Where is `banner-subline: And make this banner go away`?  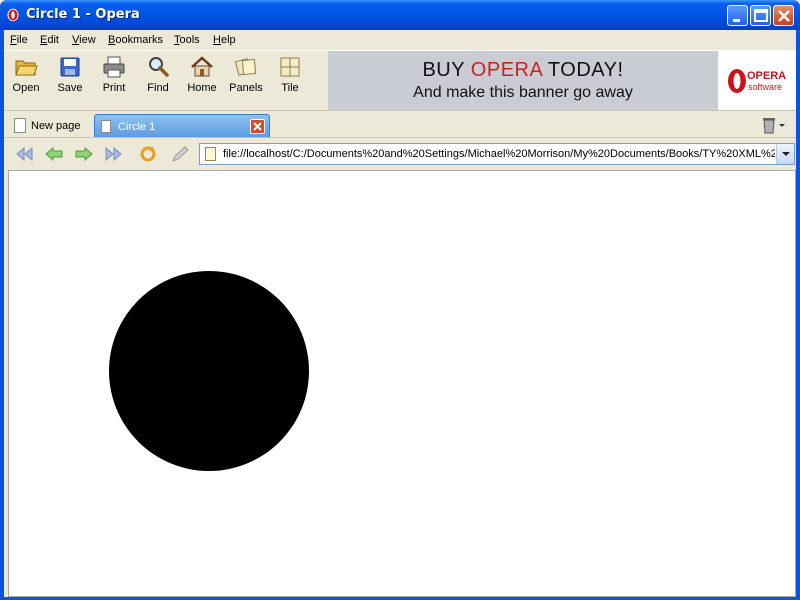
banner-subline: And make this banner go away is located at coordinates (523, 92).